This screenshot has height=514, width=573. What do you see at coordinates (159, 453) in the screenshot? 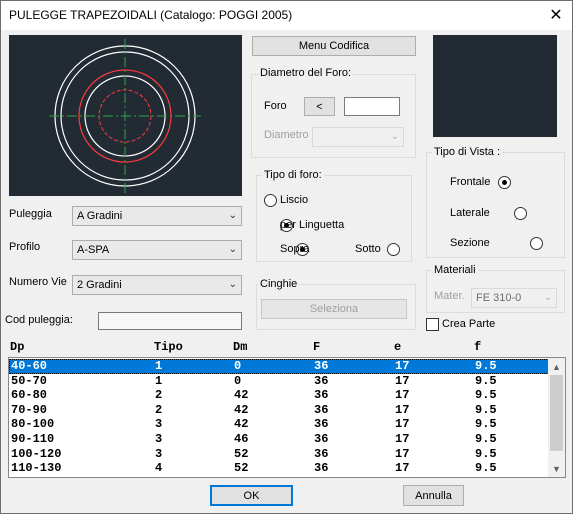
I see `cell-tipo: 3` at bounding box center [159, 453].